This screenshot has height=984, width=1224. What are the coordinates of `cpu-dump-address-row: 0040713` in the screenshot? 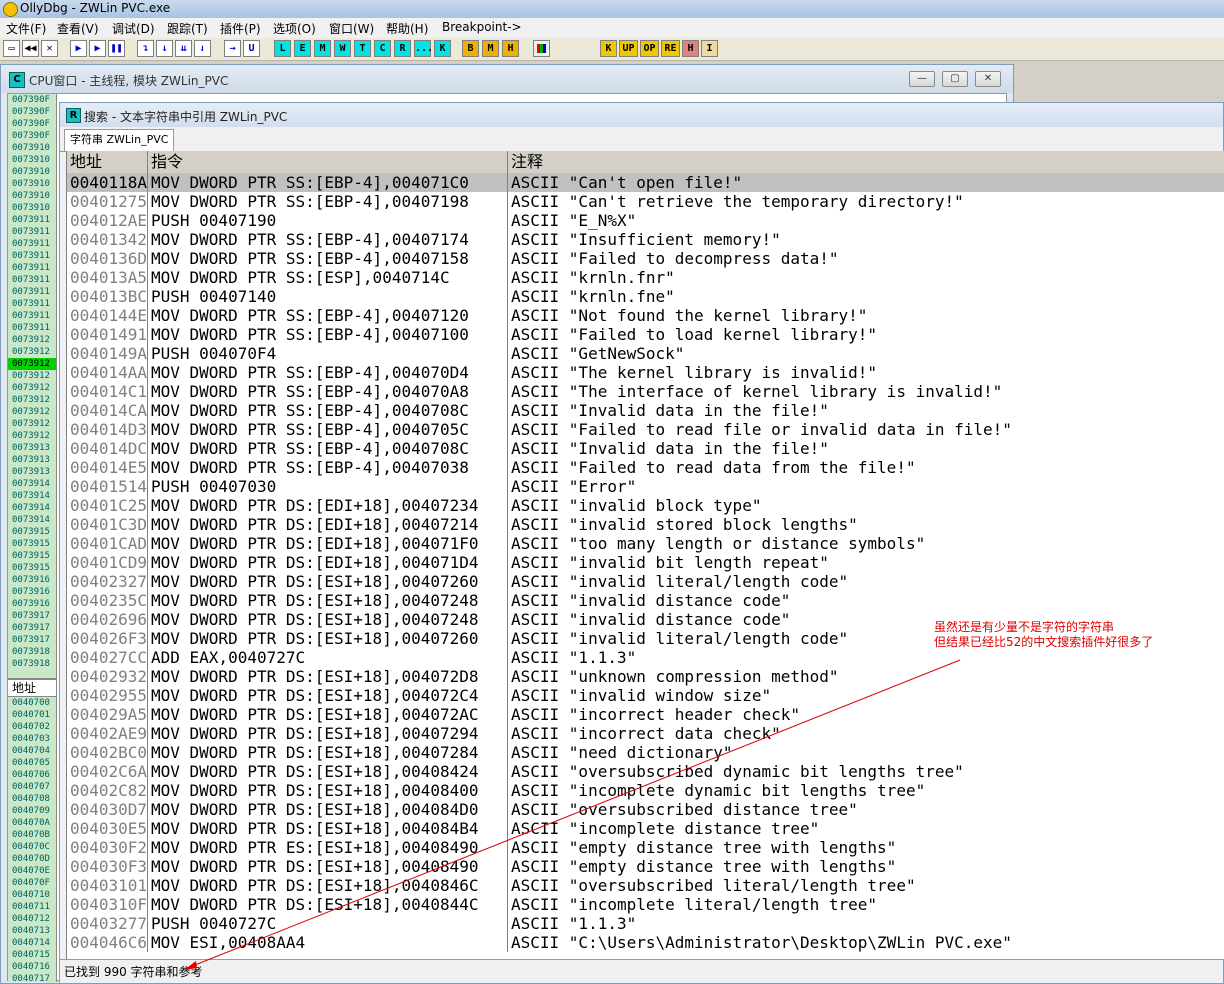 It's located at (32, 931).